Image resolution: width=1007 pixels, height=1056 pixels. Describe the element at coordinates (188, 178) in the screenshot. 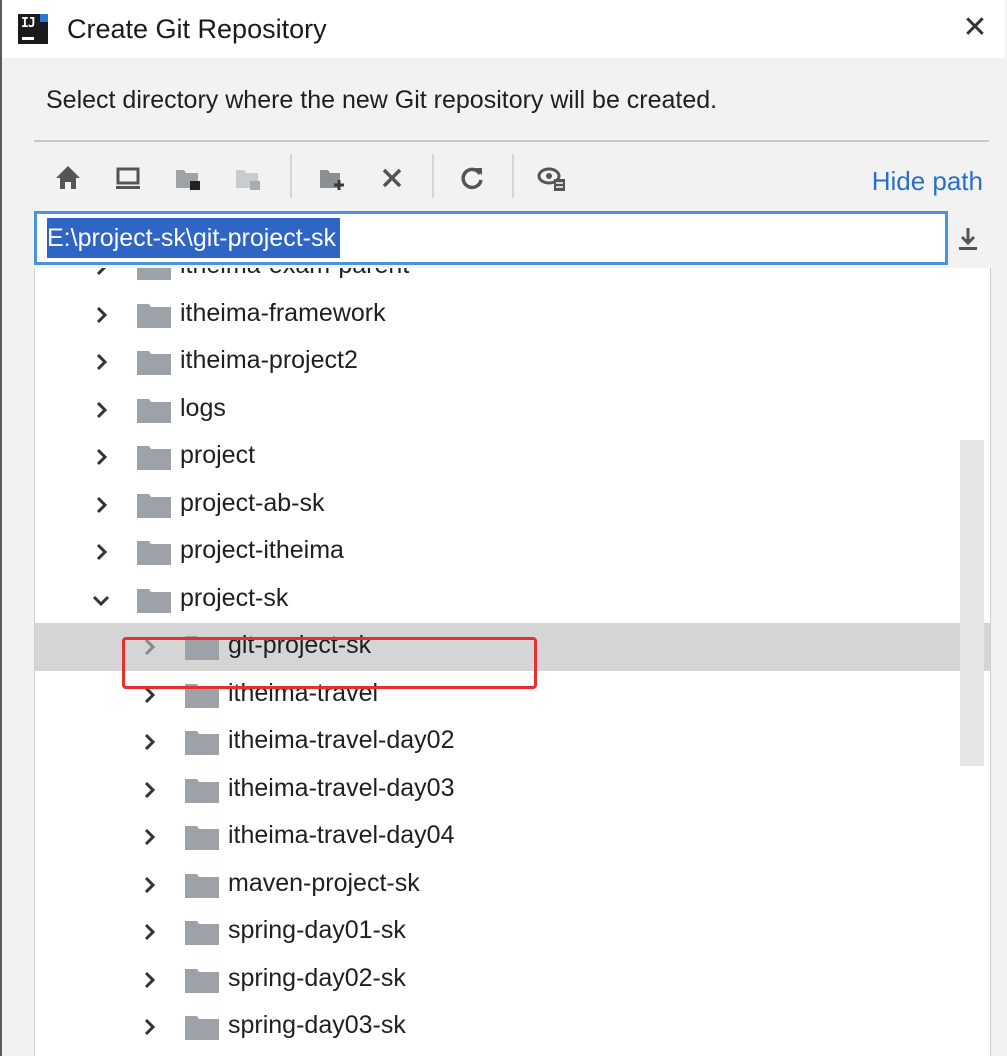

I see `project-folder-icon` at that location.